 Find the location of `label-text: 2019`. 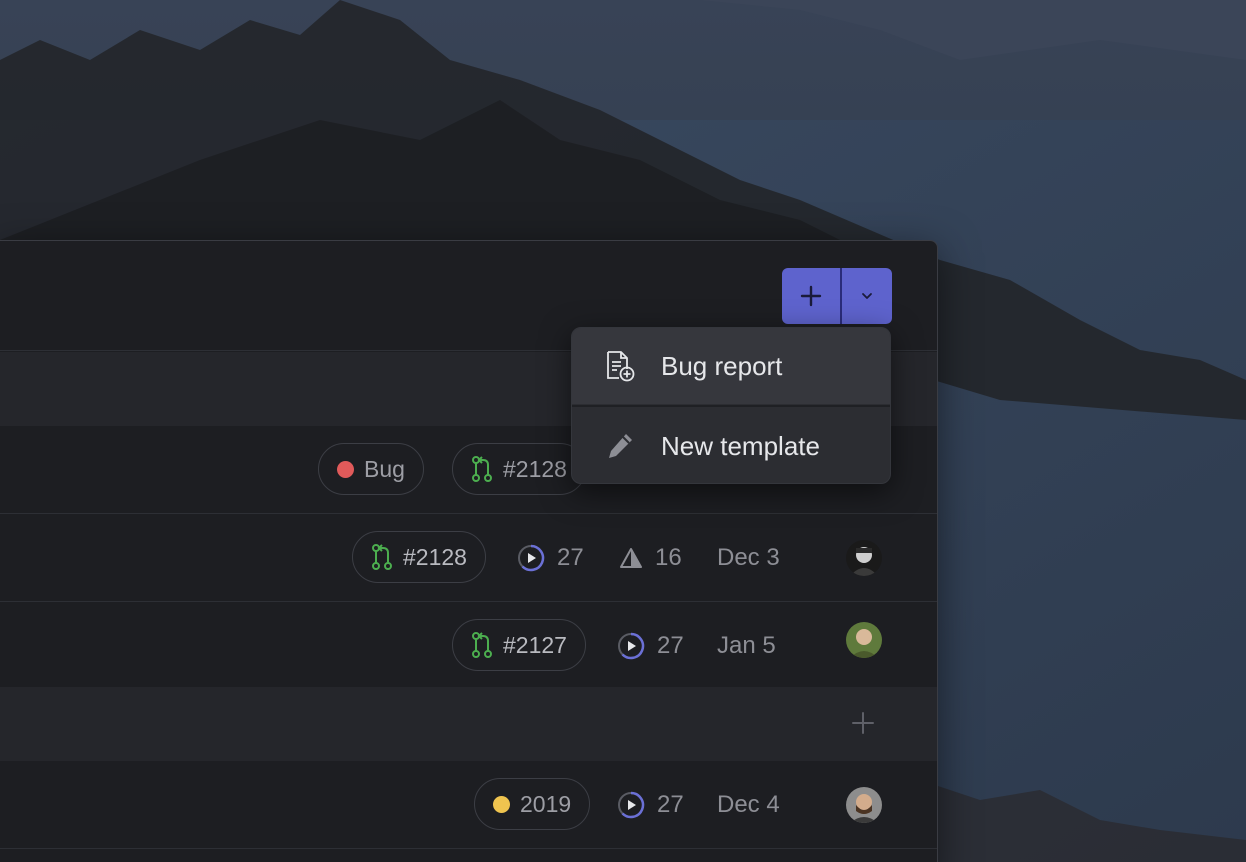

label-text: 2019 is located at coordinates (546, 803).